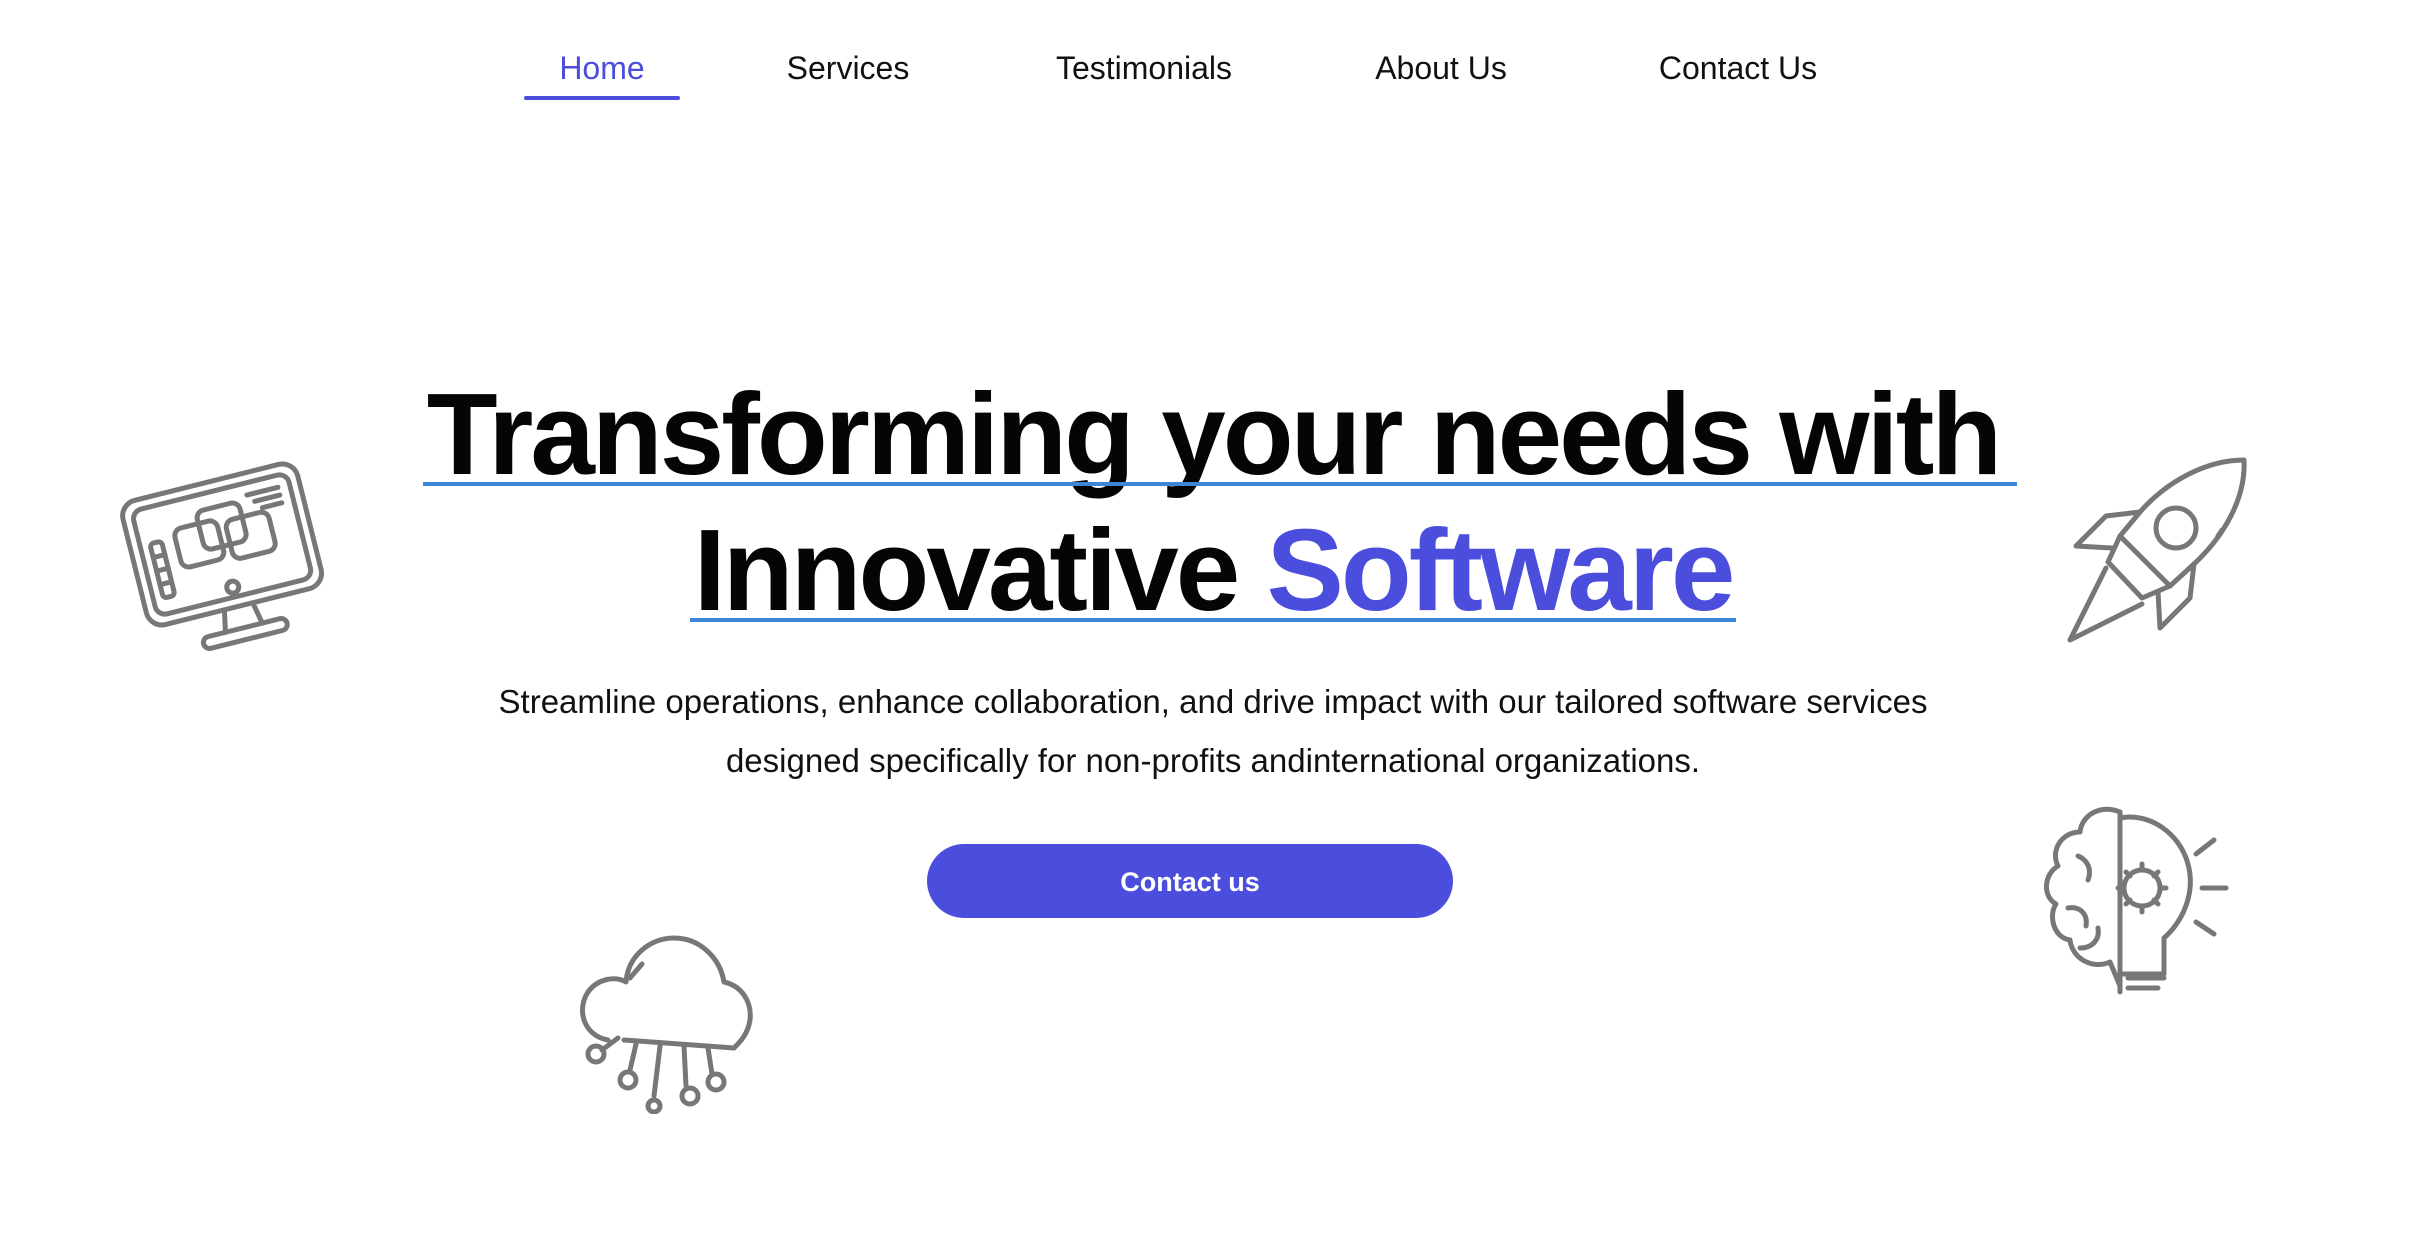 The image size is (2426, 1248). What do you see at coordinates (1738, 70) in the screenshot?
I see `nav-item-contact-us: Contact Us` at bounding box center [1738, 70].